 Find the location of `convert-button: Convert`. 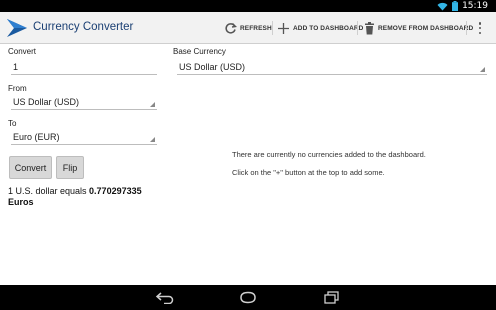

convert-button: Convert is located at coordinates (30, 167).